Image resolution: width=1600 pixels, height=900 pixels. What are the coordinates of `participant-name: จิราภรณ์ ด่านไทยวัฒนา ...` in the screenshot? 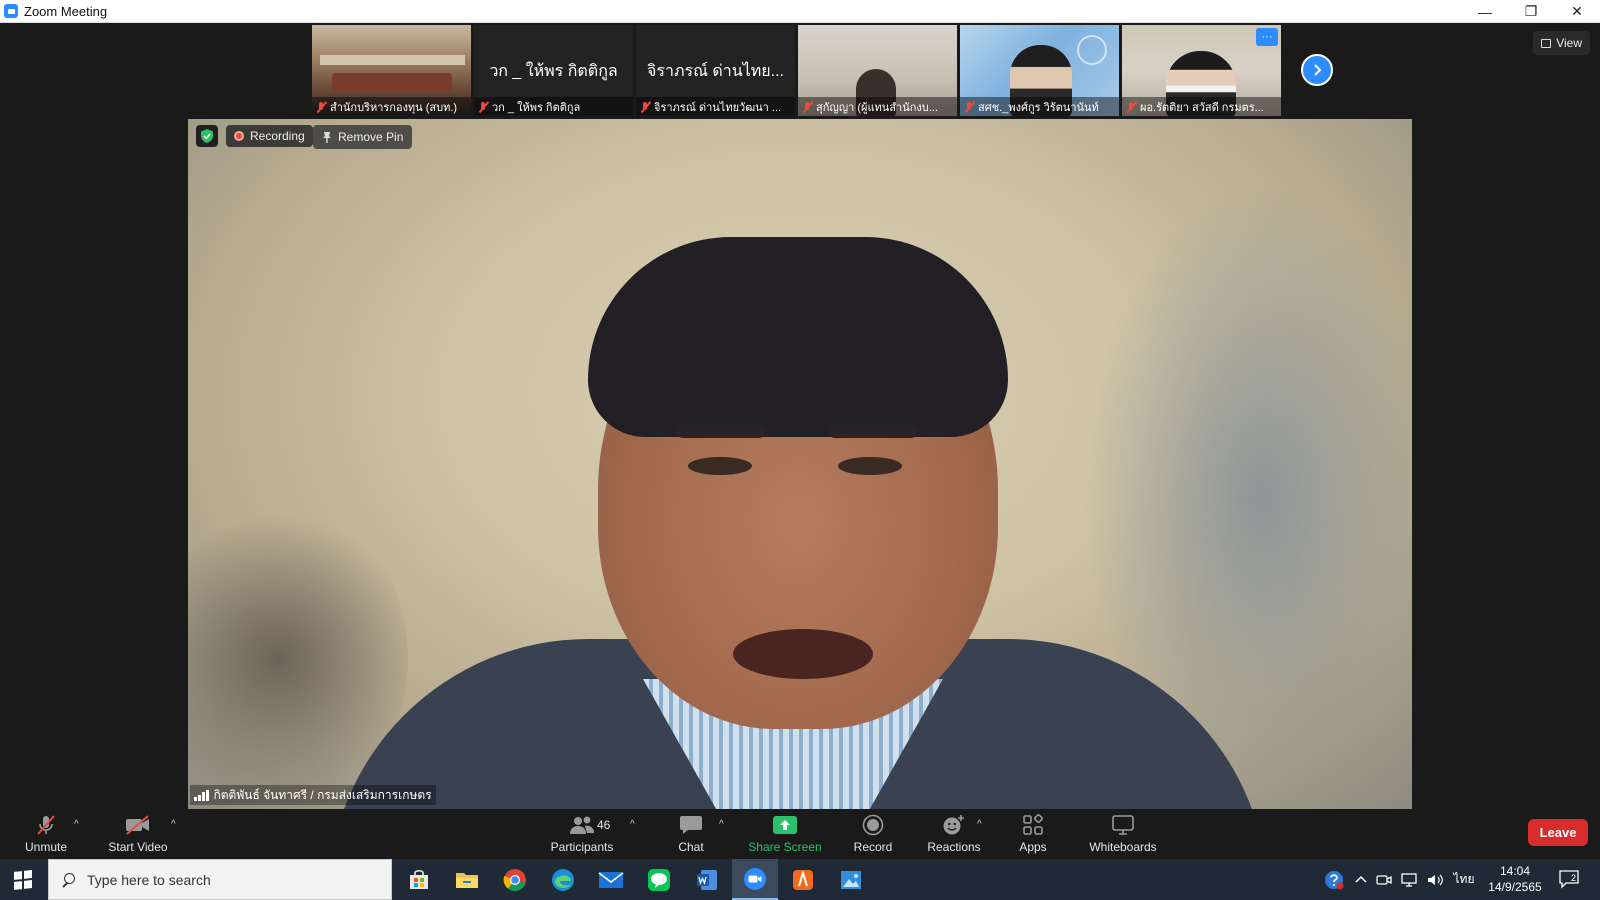 It's located at (718, 107).